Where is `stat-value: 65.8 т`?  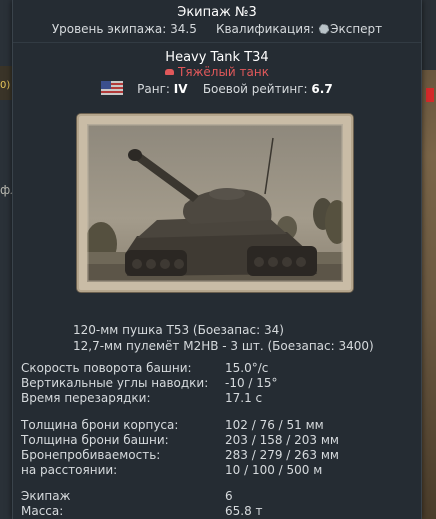 stat-value: 65.8 т is located at coordinates (244, 511).